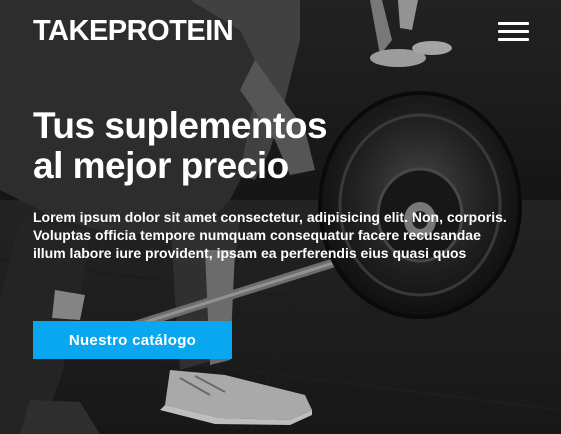 The width and height of the screenshot is (561, 434). I want to click on hero-title-line-1: Tus suplementos, so click(180, 125).